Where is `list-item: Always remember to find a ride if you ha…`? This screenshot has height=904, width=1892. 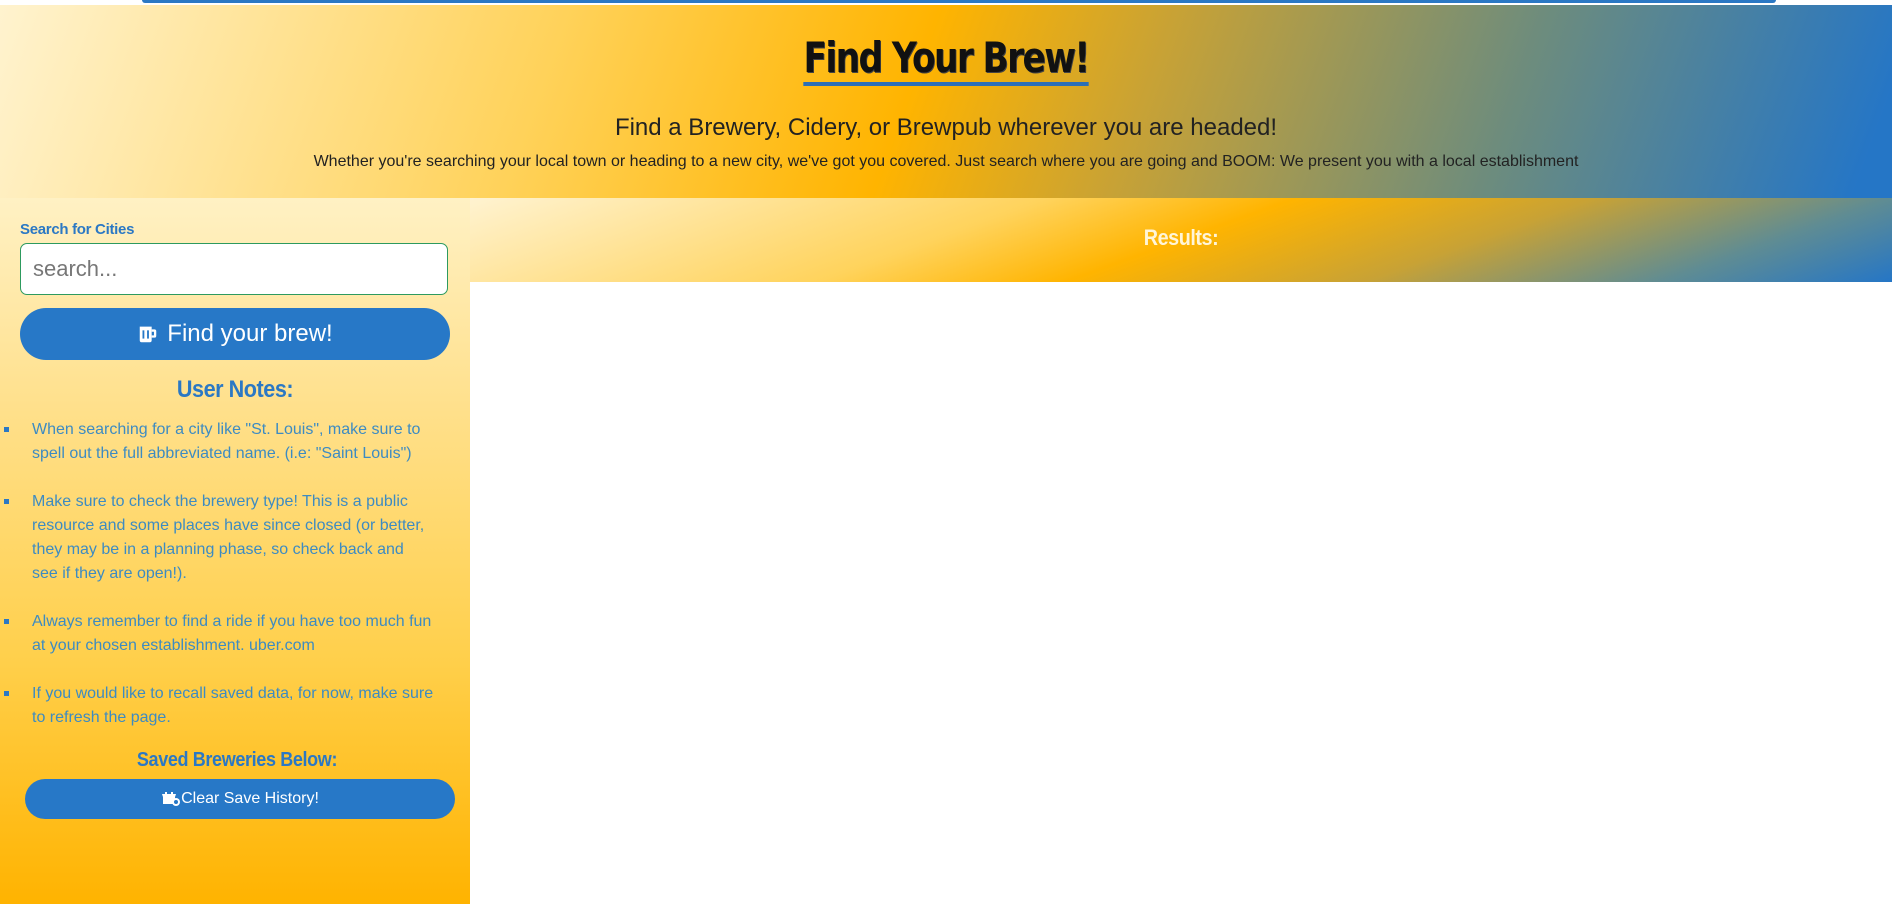 list-item: Always remember to find a ride if you ha… is located at coordinates (235, 634).